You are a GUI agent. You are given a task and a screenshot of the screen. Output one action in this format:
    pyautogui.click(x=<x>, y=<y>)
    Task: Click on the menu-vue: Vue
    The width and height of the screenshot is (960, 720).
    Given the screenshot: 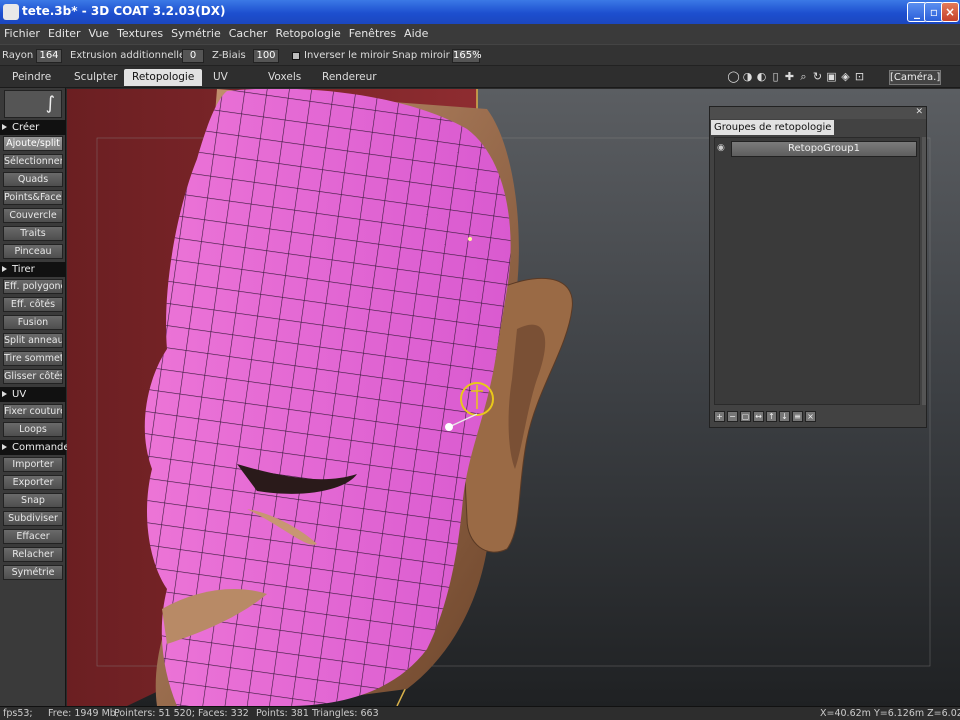 What is the action you would take?
    pyautogui.click(x=99, y=34)
    